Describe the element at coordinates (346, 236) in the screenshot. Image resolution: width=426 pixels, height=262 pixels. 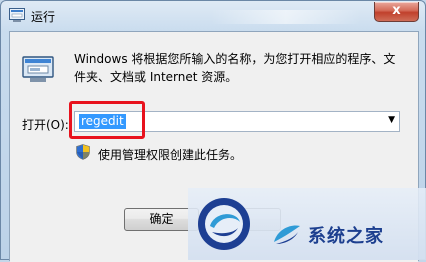
I see `watermark-brand-text: 系统之家` at that location.